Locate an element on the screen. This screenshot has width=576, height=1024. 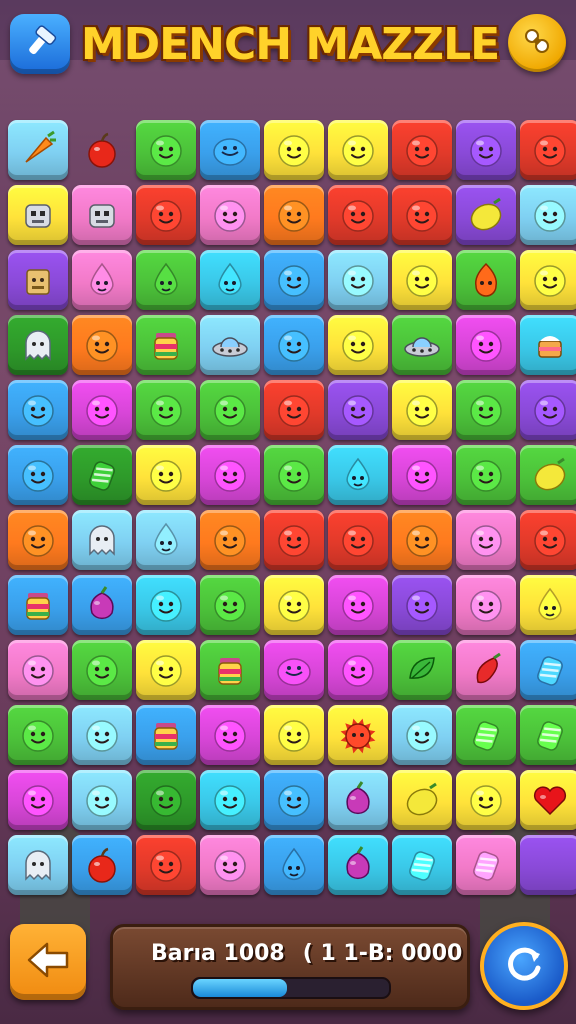
board-tile-r11-c3 is located at coordinates (166, 800).